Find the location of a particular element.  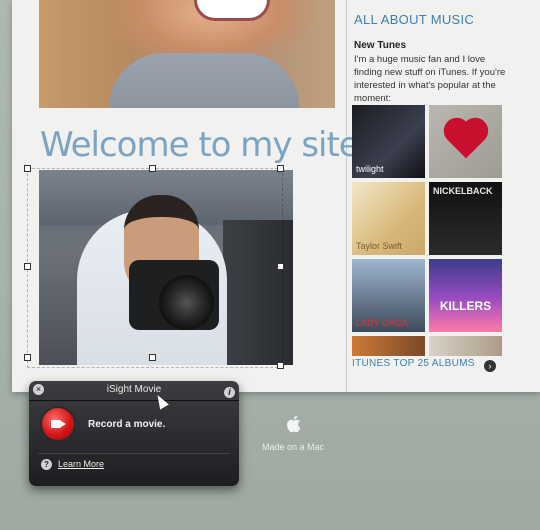

album-label: NICKELBACK is located at coordinates (463, 191).